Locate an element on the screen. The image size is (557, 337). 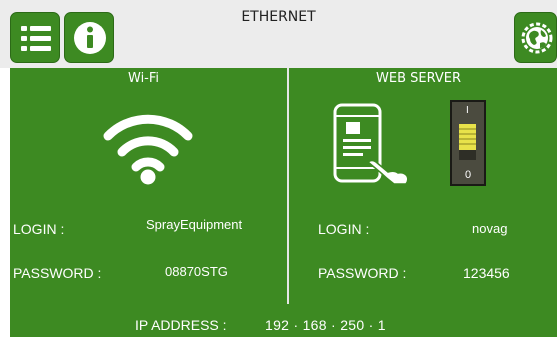
wifi-header: Wi-Fi is located at coordinates (144, 78).